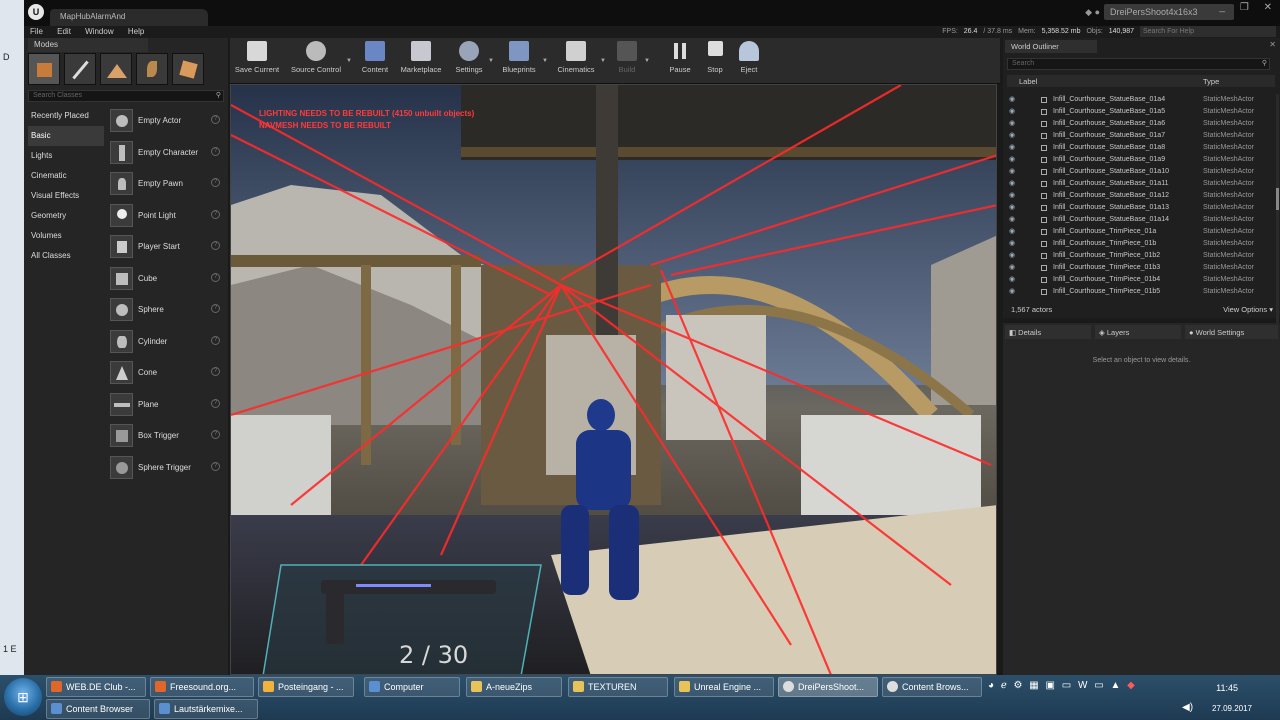  I want to click on clock-time: 11:45, so click(1227, 688).